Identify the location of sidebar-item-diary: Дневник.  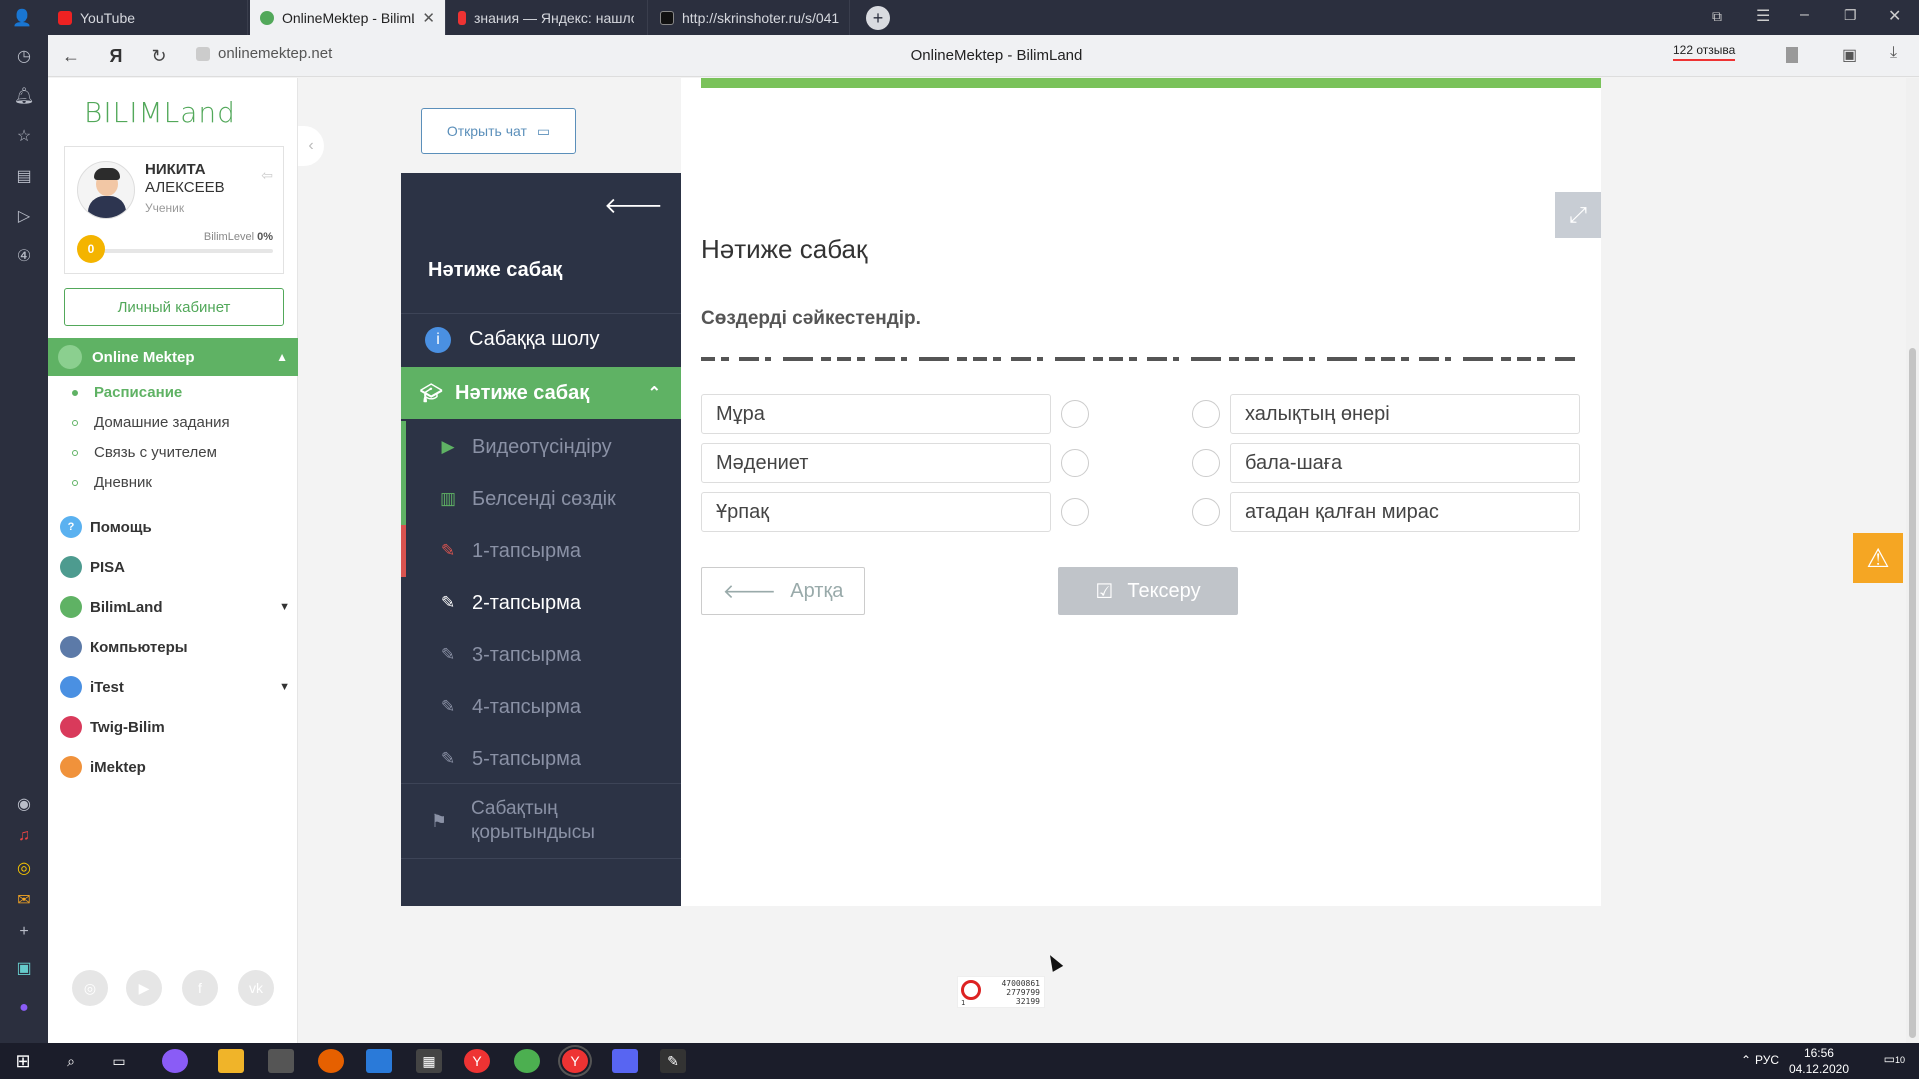
(112, 482).